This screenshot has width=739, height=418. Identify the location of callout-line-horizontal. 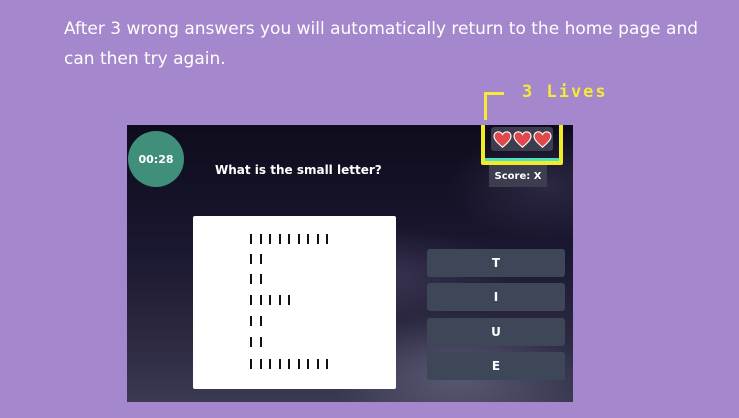
(494, 93).